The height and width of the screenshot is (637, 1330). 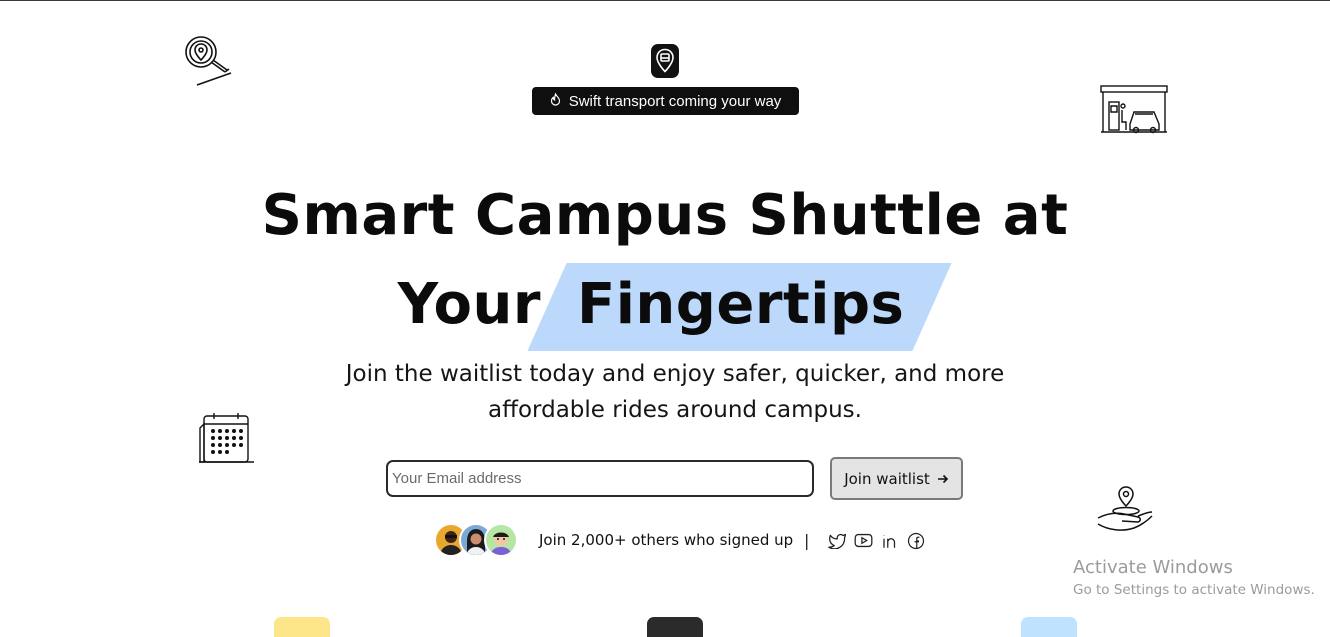 I want to click on hero-title-line2: Your Fingertips, so click(x=665, y=307).